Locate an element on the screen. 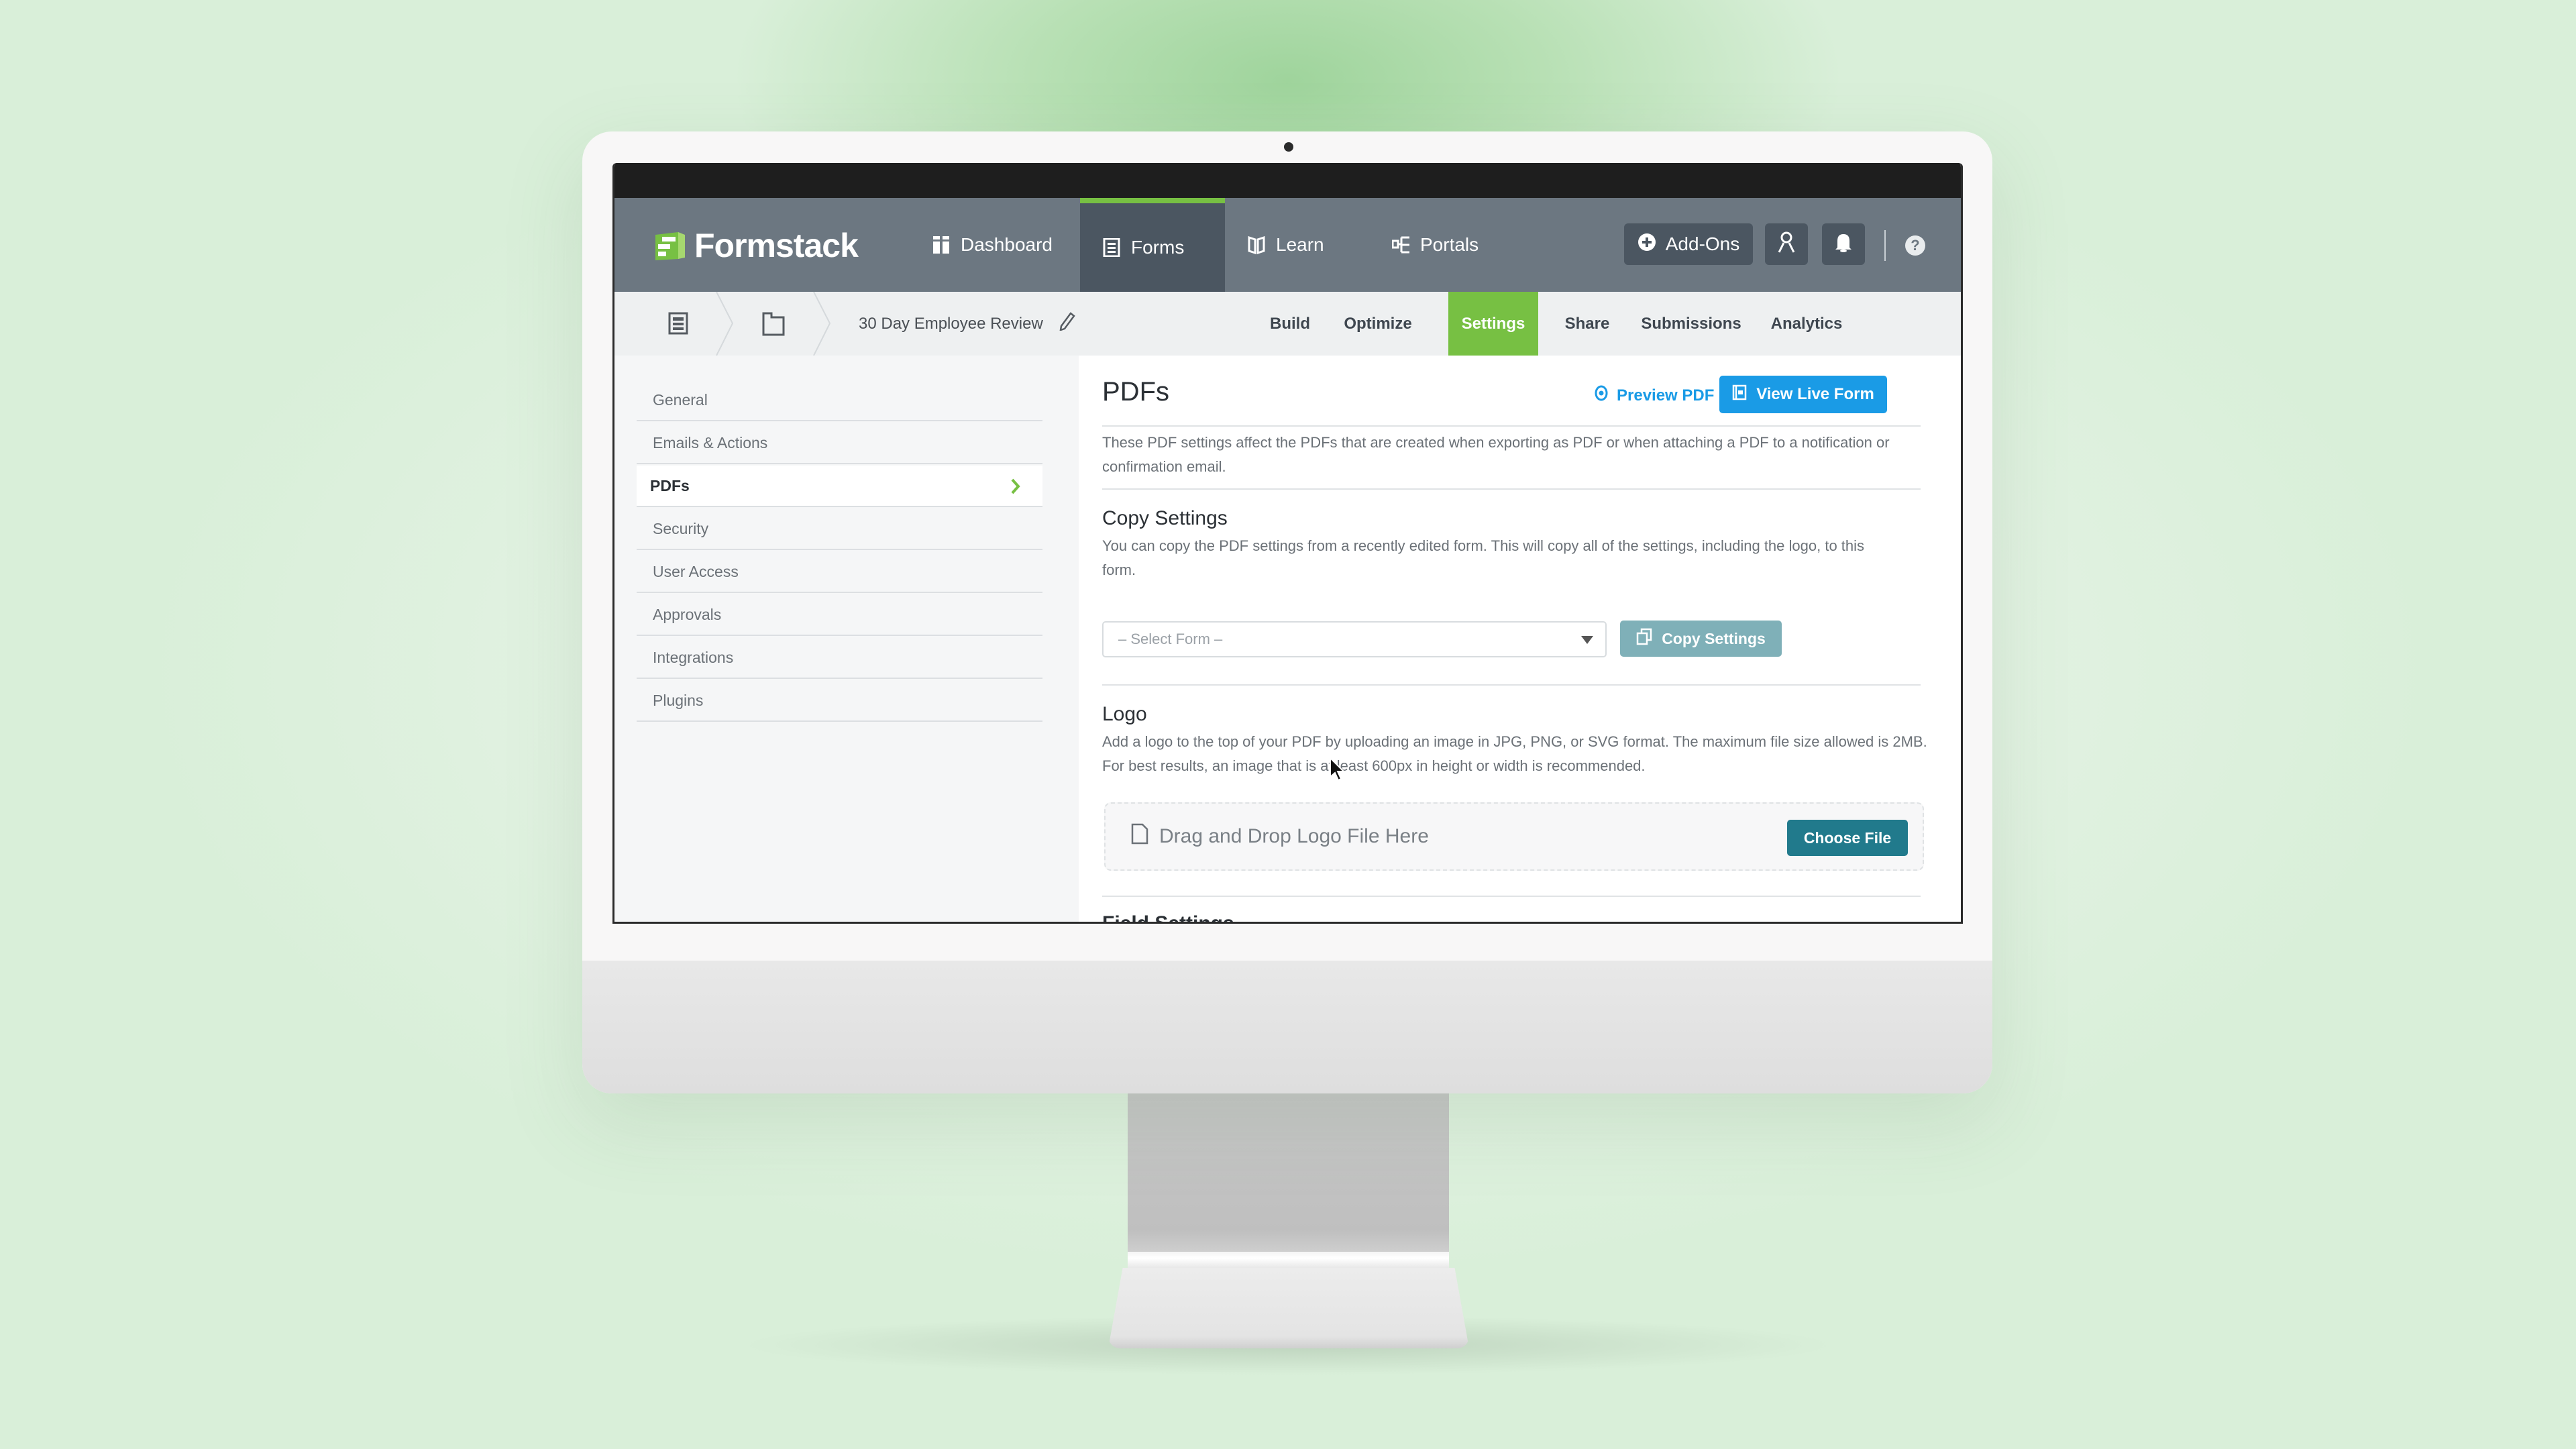 Image resolution: width=2576 pixels, height=1449 pixels. form-list-icon is located at coordinates (678, 325).